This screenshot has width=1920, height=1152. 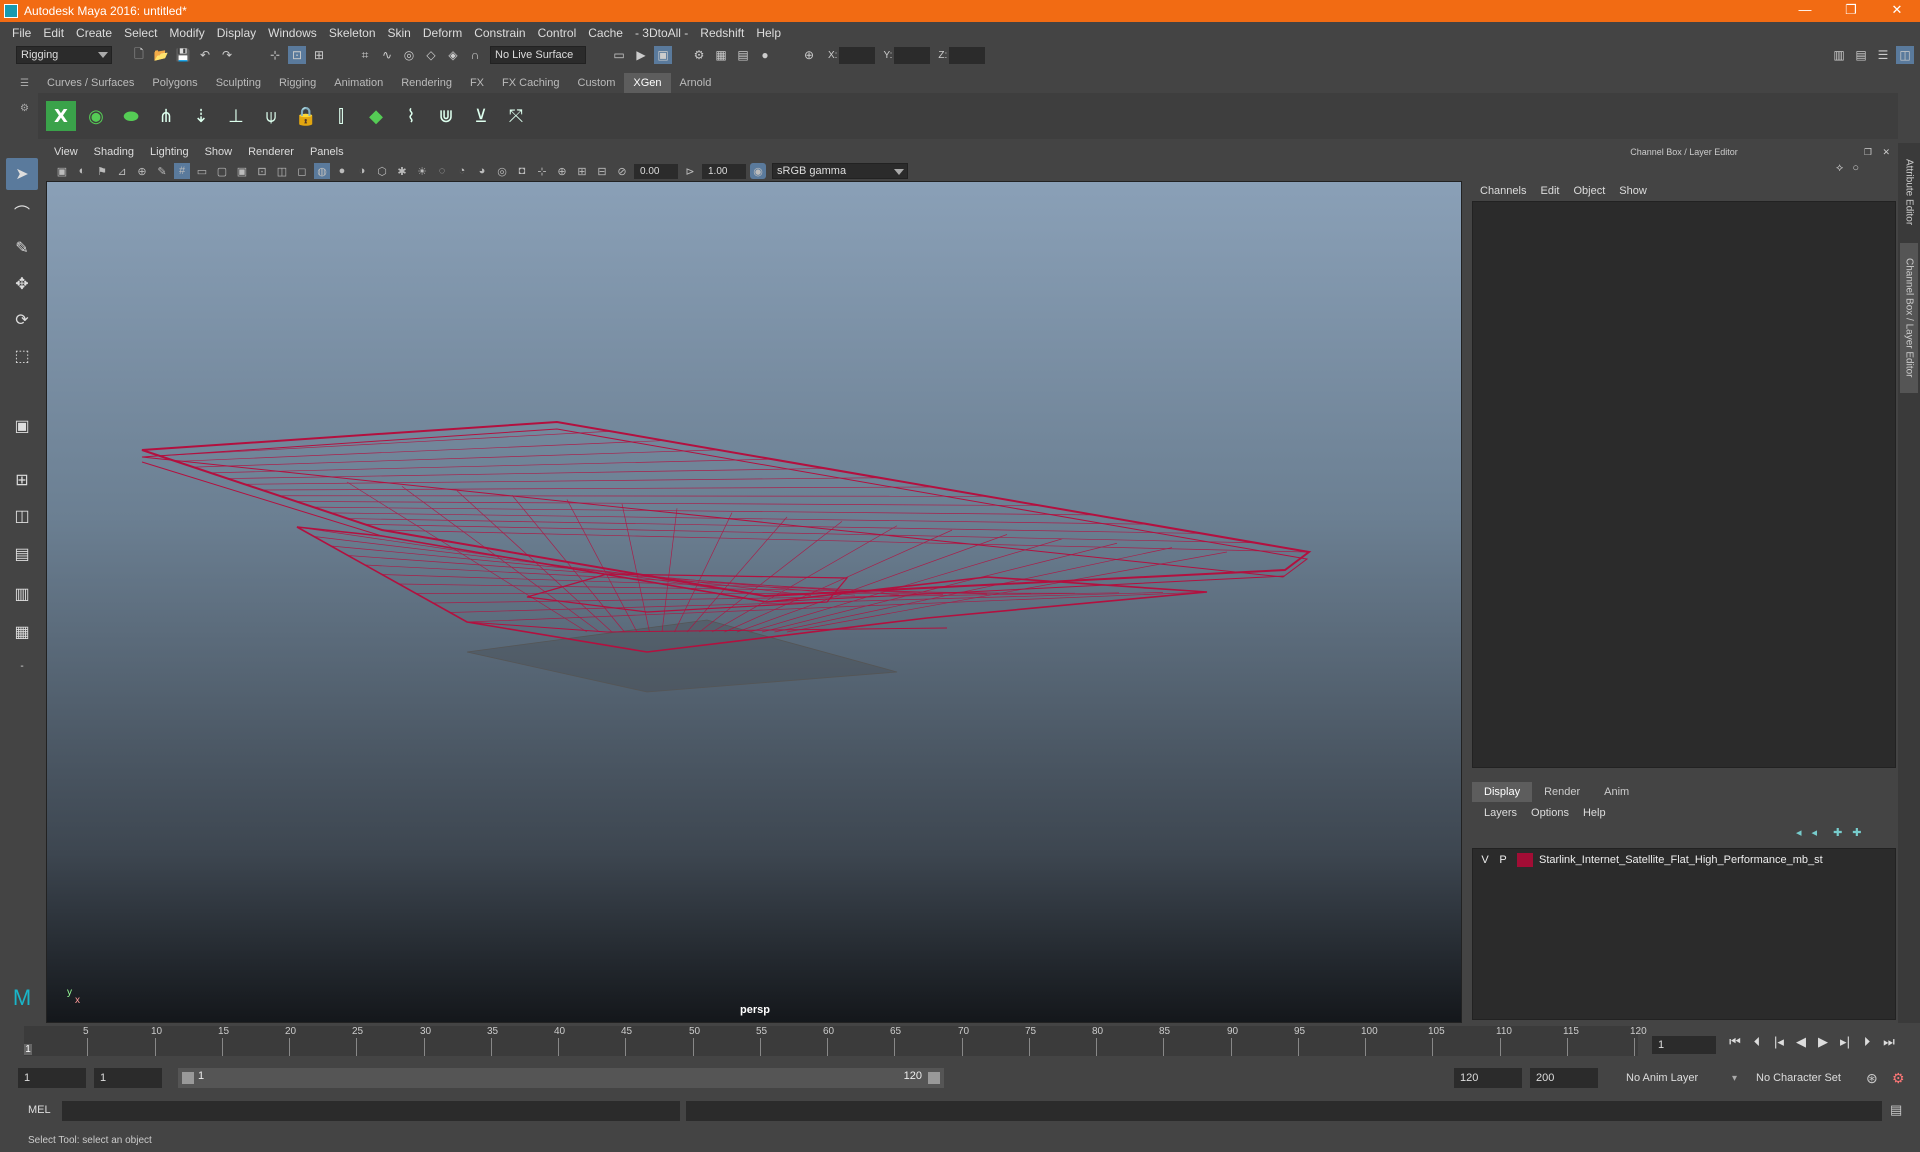 I want to click on exposure-icon: ⊘, so click(x=622, y=171).